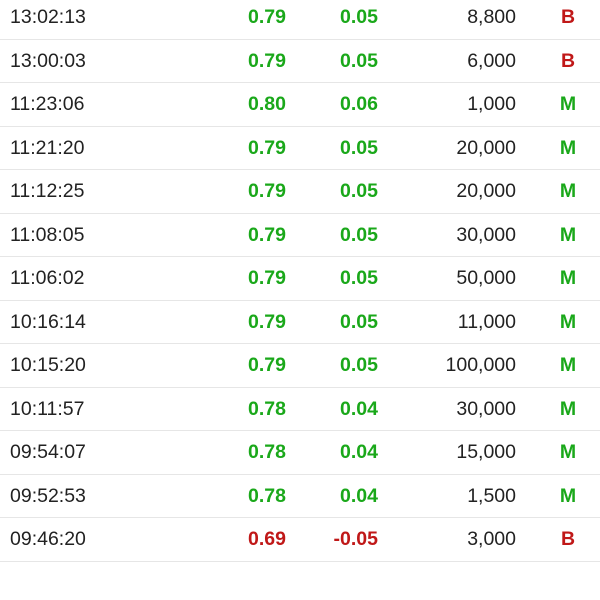 Image resolution: width=600 pixels, height=600 pixels. What do you see at coordinates (491, 495) in the screenshot?
I see `trade-volume: 1,500` at bounding box center [491, 495].